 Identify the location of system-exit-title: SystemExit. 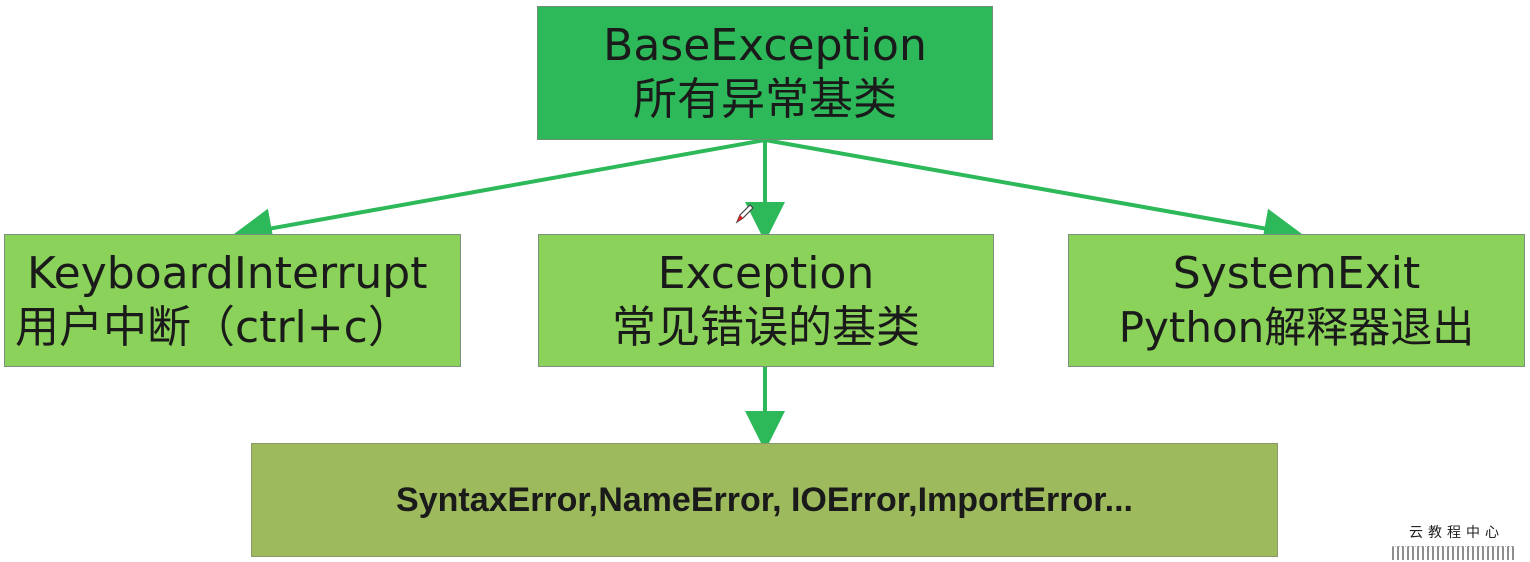
(1296, 273).